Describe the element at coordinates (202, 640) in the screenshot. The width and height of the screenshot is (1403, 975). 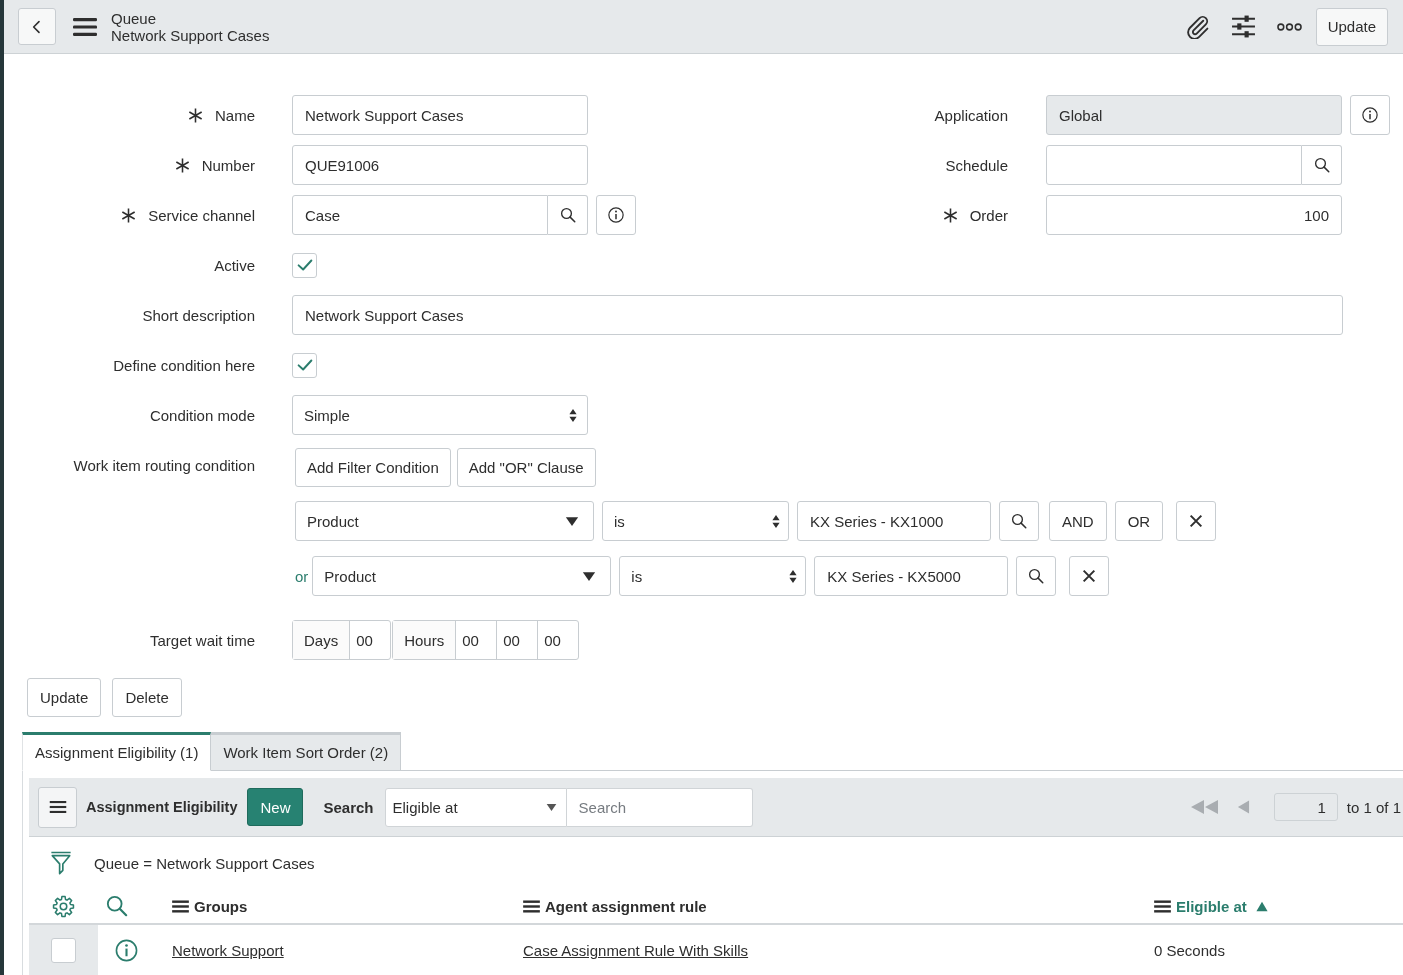
I see `field-label: Target wait time` at that location.